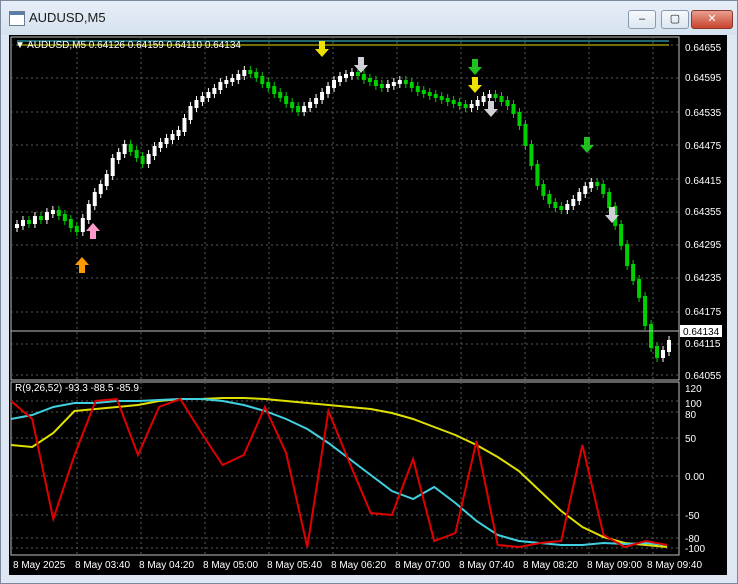  What do you see at coordinates (358, 565) in the screenshot?
I see `time-label: 8 May 06:20` at bounding box center [358, 565].